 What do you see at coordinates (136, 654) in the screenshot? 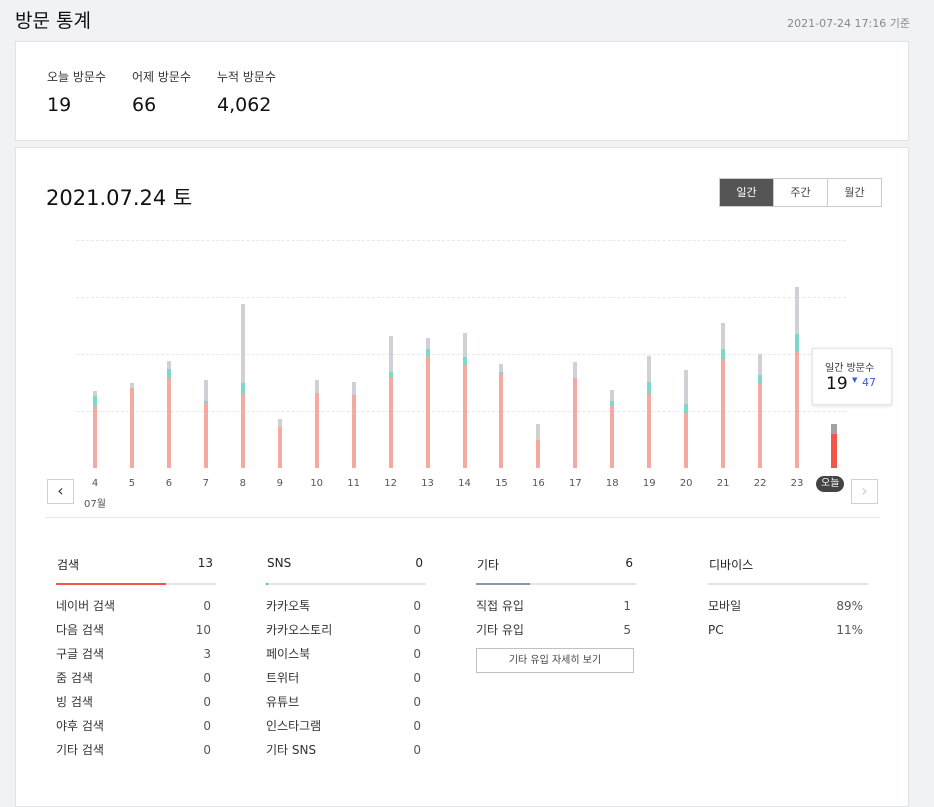
I see `list-item: 구글 검색 3` at bounding box center [136, 654].